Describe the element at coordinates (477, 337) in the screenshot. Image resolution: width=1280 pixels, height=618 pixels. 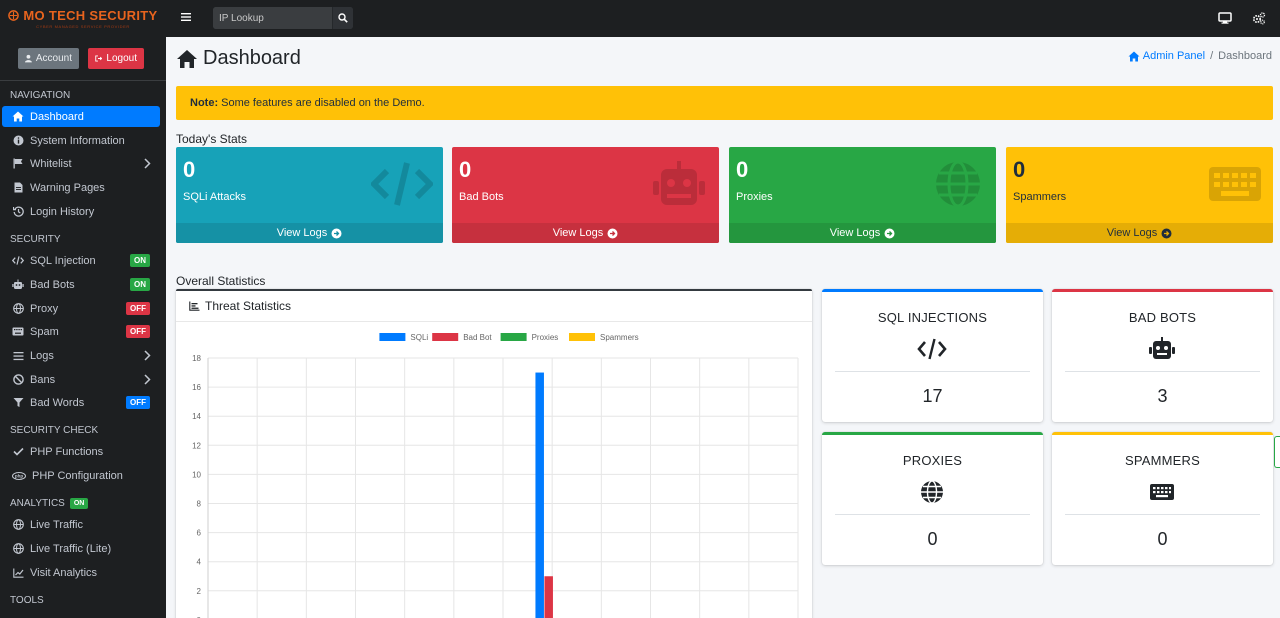
I see `legend-label: Bad Bot` at that location.